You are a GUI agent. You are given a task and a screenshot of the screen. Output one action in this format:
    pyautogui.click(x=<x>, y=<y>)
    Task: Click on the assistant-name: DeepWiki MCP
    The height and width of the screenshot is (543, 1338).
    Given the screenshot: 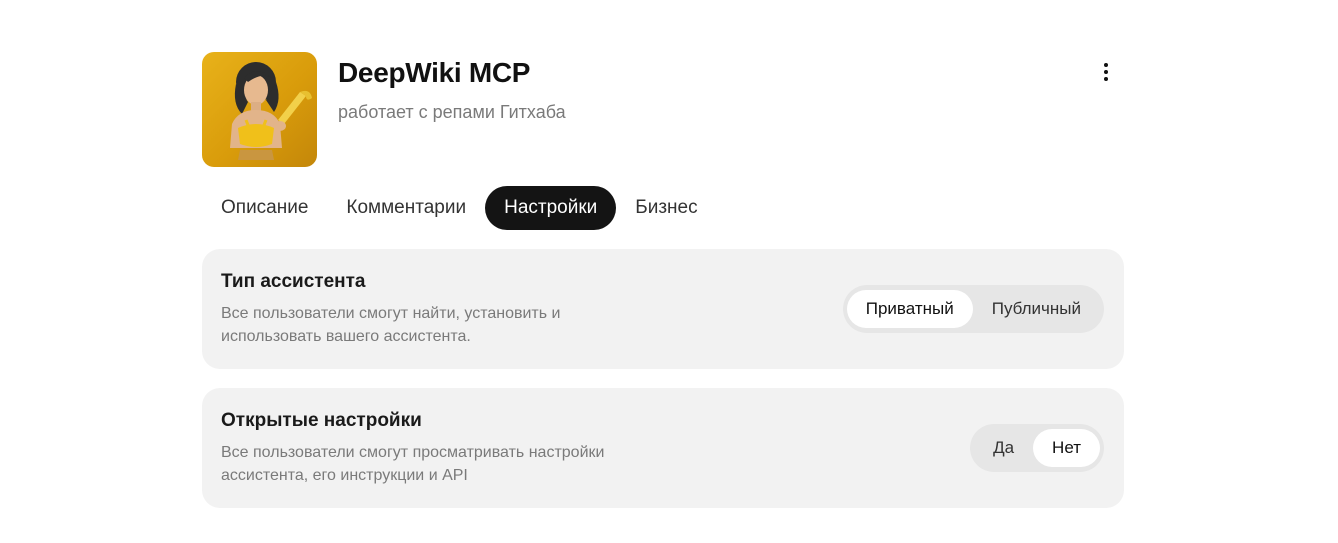 What is the action you would take?
    pyautogui.click(x=434, y=72)
    